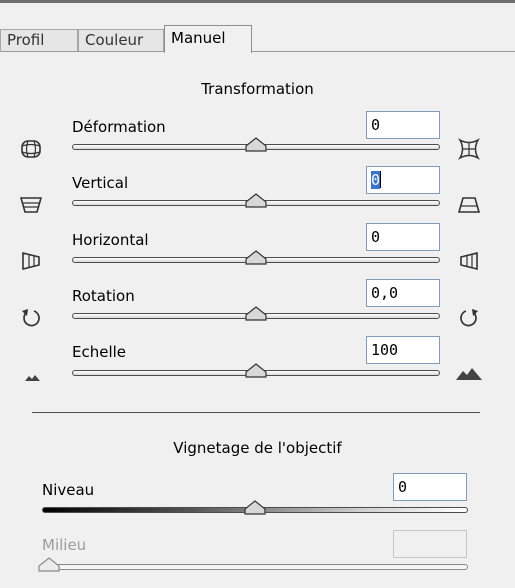 The width and height of the screenshot is (515, 588). What do you see at coordinates (256, 314) in the screenshot?
I see `rotation-slider-thumb` at bounding box center [256, 314].